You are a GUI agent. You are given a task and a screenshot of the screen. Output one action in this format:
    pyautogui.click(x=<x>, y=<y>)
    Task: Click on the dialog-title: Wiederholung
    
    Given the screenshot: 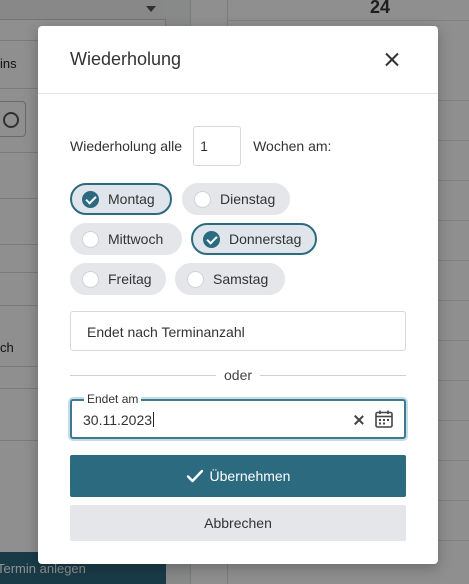 What is the action you would take?
    pyautogui.click(x=126, y=59)
    